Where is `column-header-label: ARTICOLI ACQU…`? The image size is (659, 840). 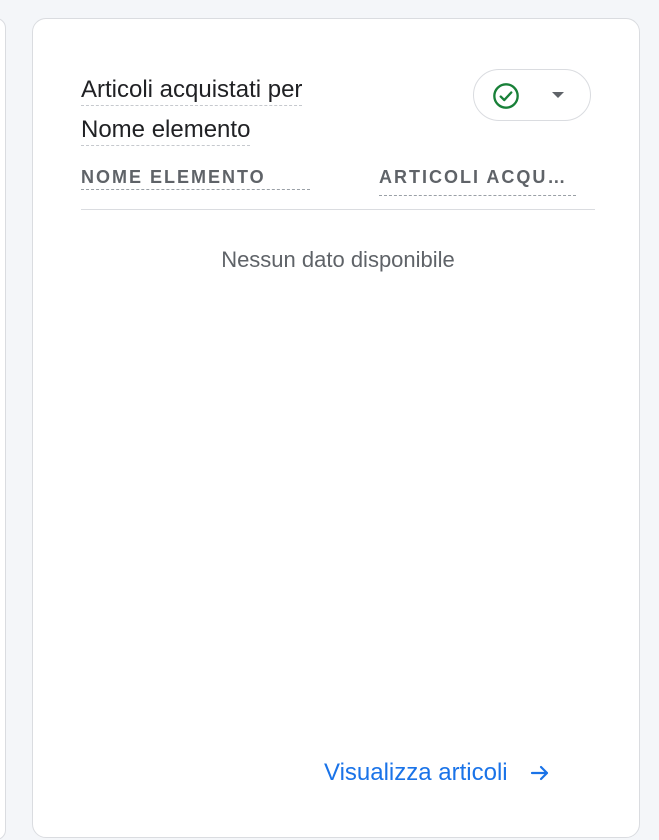
column-header-label: ARTICOLI ACQU… is located at coordinates (473, 177).